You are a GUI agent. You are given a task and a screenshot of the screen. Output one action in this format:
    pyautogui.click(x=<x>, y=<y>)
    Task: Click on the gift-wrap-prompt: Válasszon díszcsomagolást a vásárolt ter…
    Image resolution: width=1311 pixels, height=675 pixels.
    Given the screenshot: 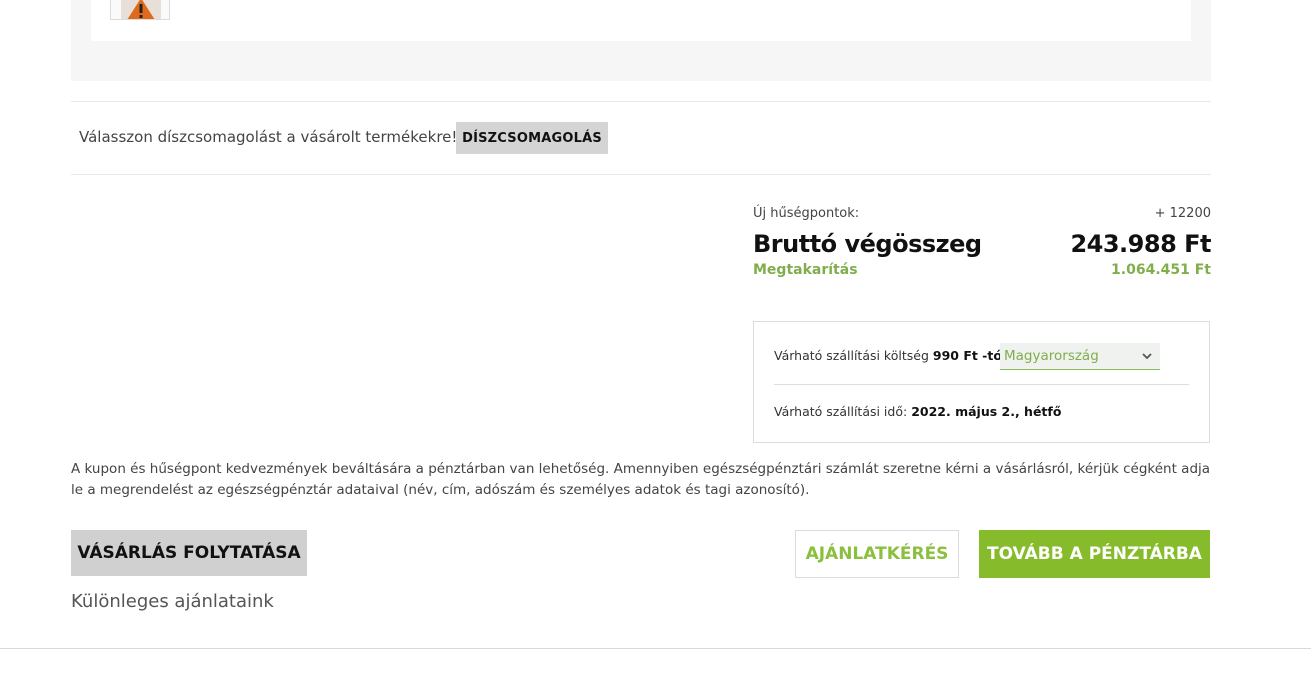 What is the action you would take?
    pyautogui.click(x=268, y=137)
    